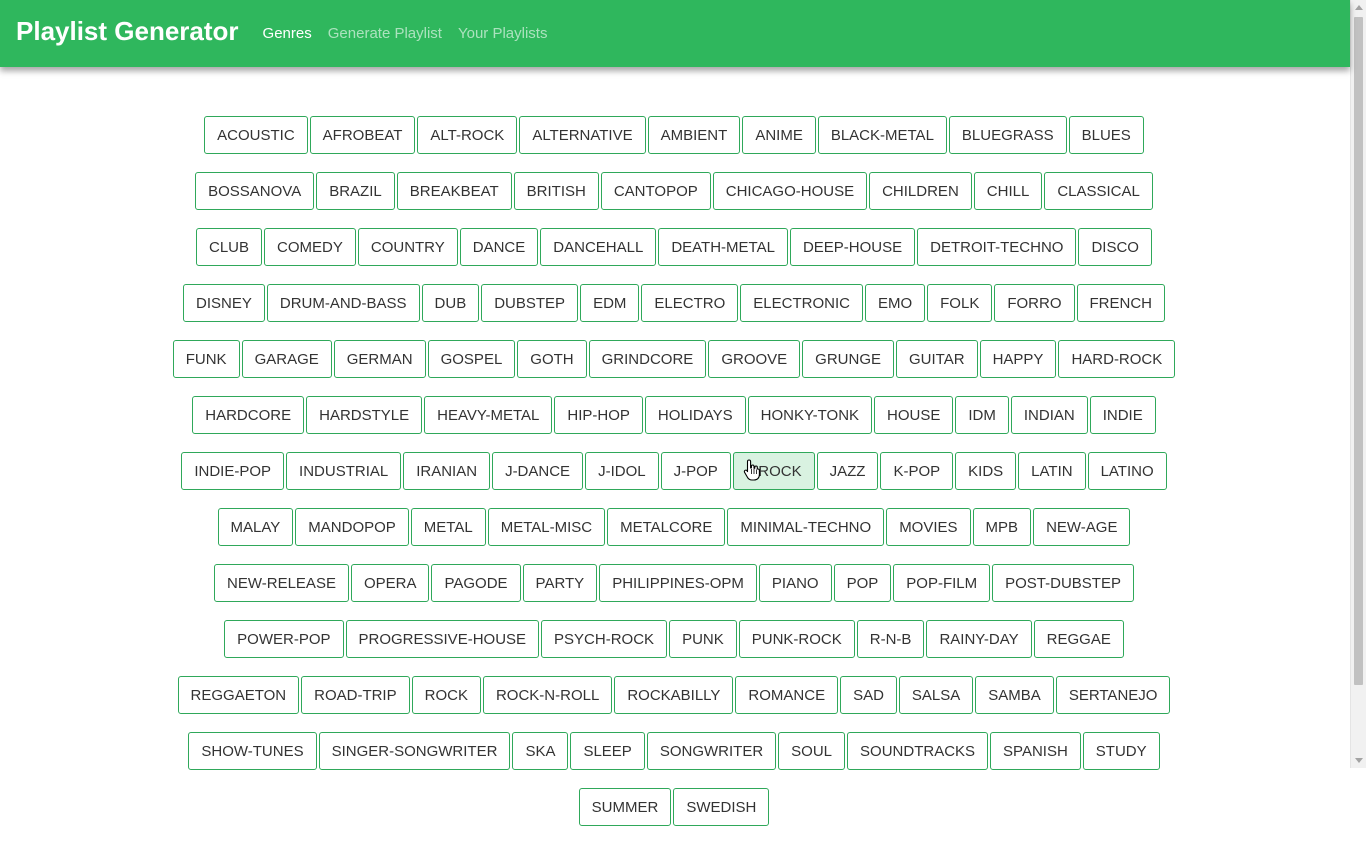 This screenshot has width=1366, height=844. I want to click on genre-button-emo: EMO, so click(895, 303).